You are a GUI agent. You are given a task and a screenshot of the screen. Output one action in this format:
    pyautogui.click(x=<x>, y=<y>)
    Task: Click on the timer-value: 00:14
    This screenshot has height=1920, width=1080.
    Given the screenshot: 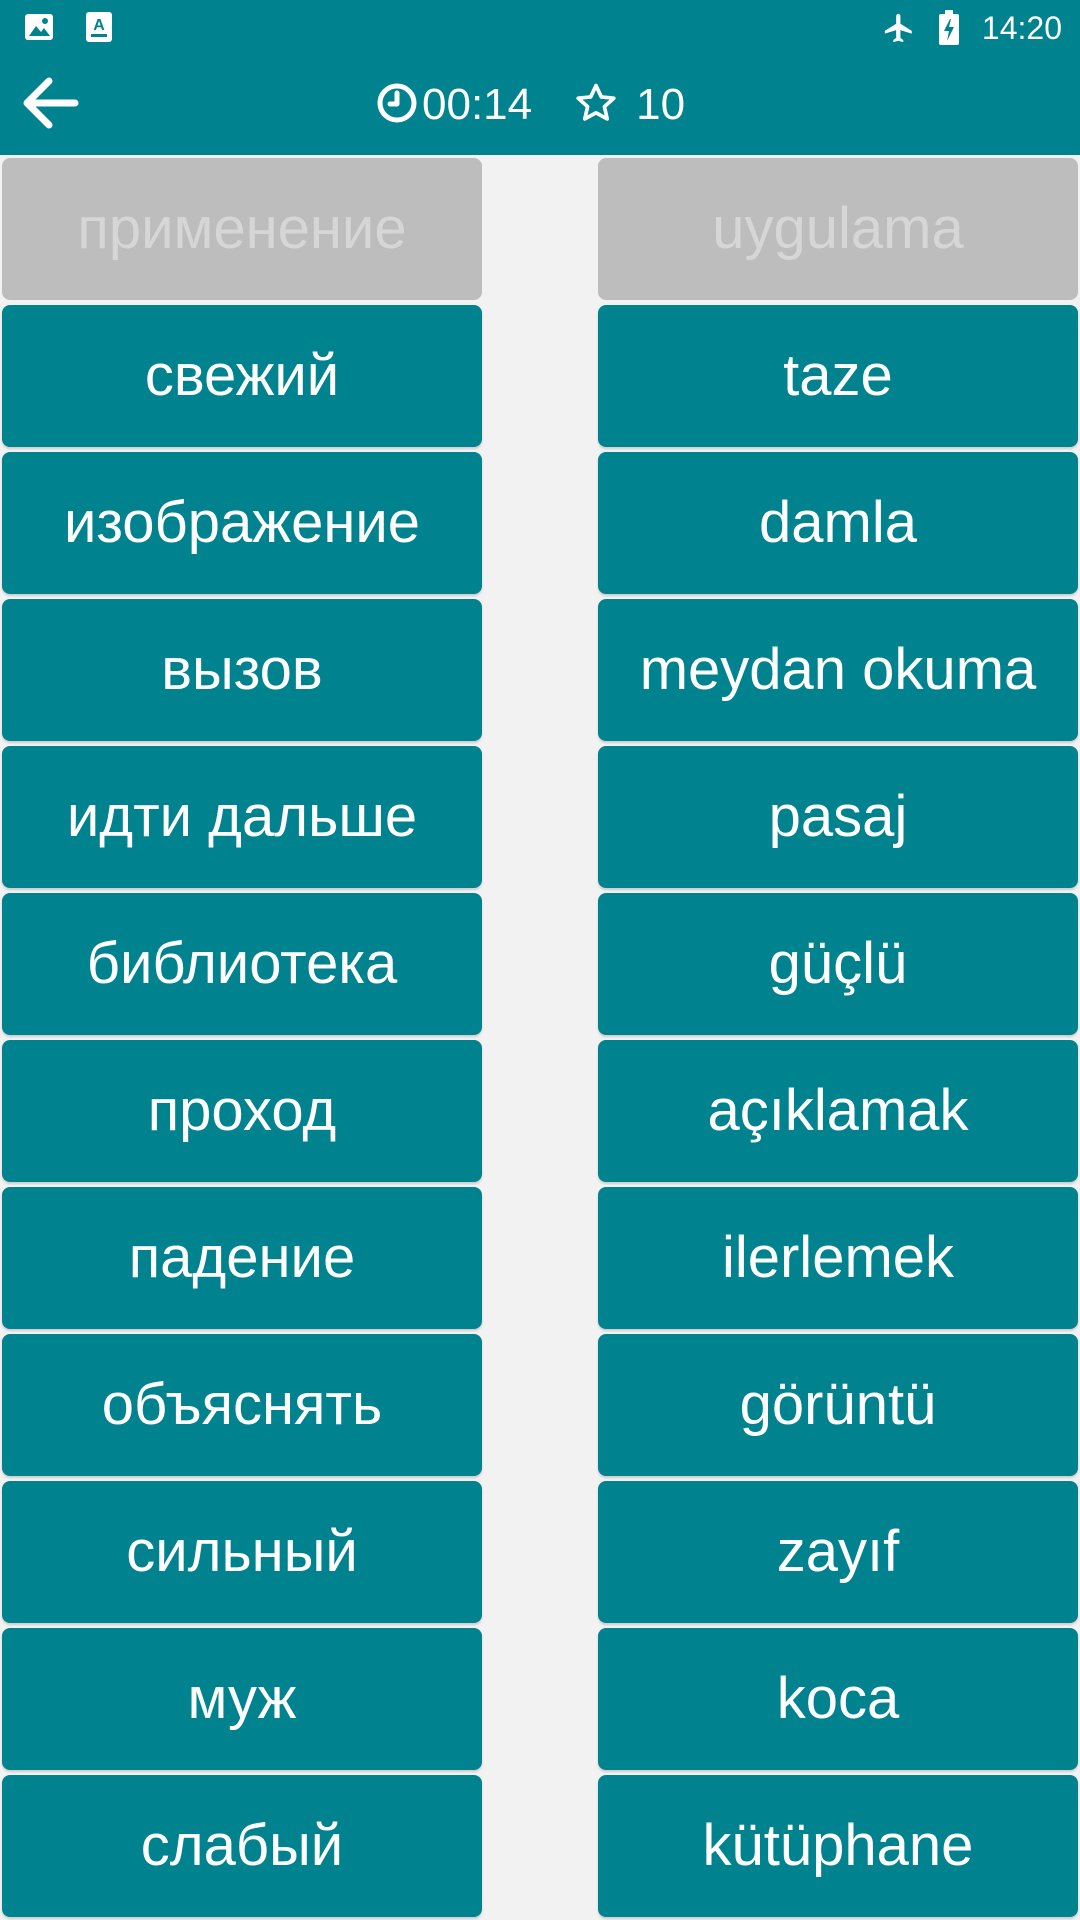 What is the action you would take?
    pyautogui.click(x=477, y=104)
    